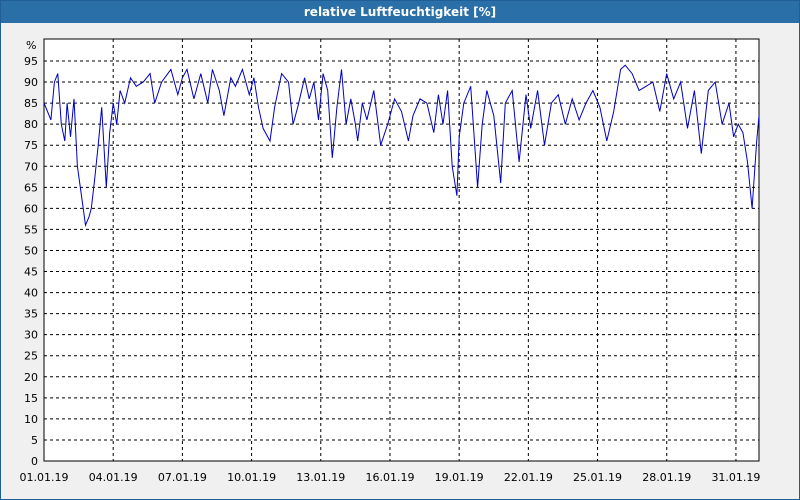  I want to click on x-tick-label: 13.01.19, so click(320, 477).